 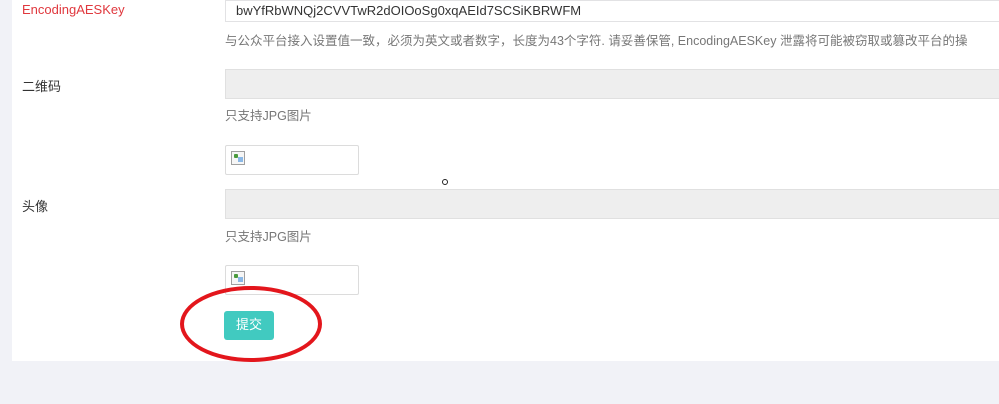 What do you see at coordinates (268, 116) in the screenshot?
I see `qrcode-help: 只支持JPG图片` at bounding box center [268, 116].